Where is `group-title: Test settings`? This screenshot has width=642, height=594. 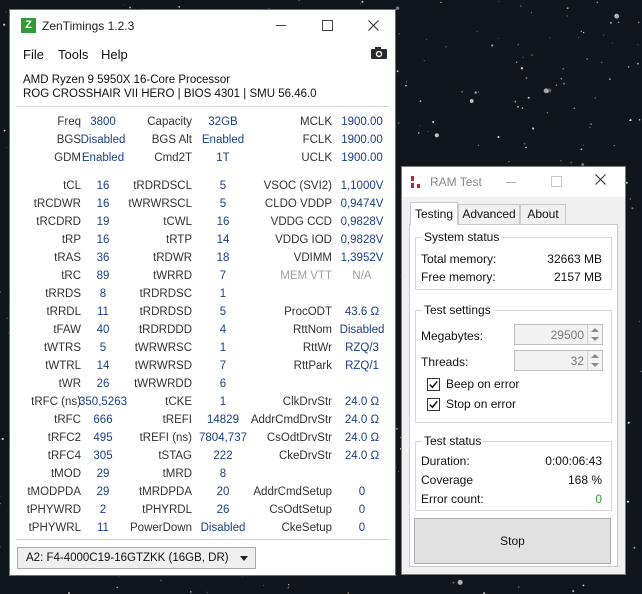 group-title: Test settings is located at coordinates (457, 310).